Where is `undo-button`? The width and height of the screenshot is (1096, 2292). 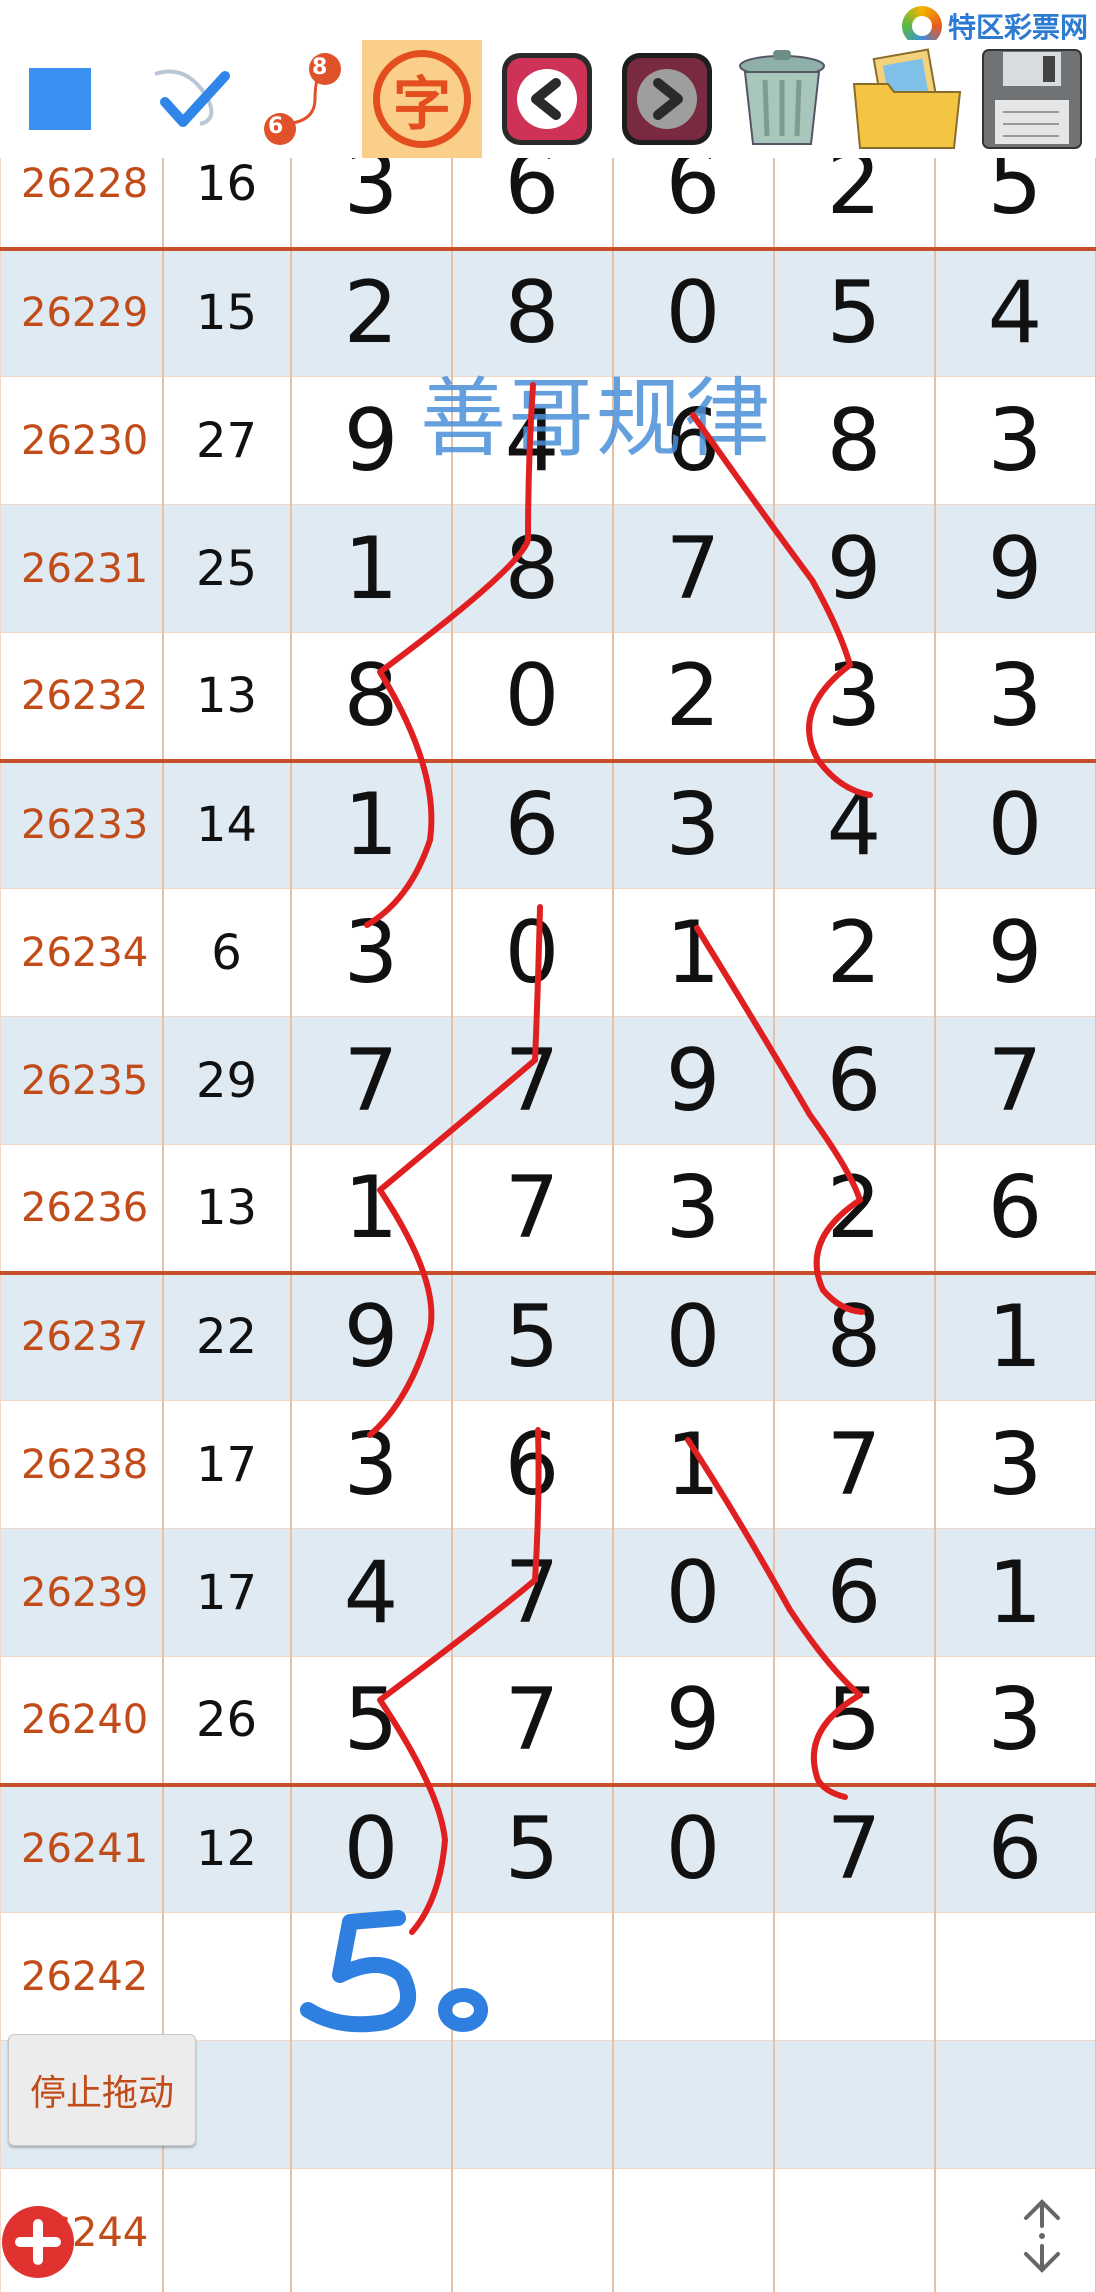 undo-button is located at coordinates (547, 99).